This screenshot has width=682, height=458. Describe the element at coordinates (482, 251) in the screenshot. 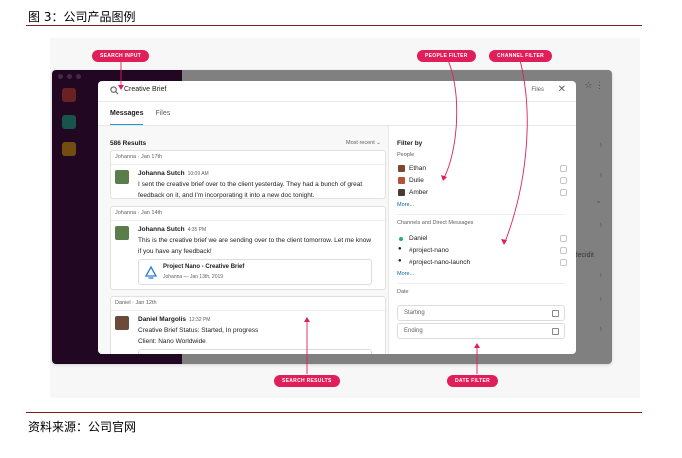

I see `channel-filter-item: ● #project-nano` at that location.